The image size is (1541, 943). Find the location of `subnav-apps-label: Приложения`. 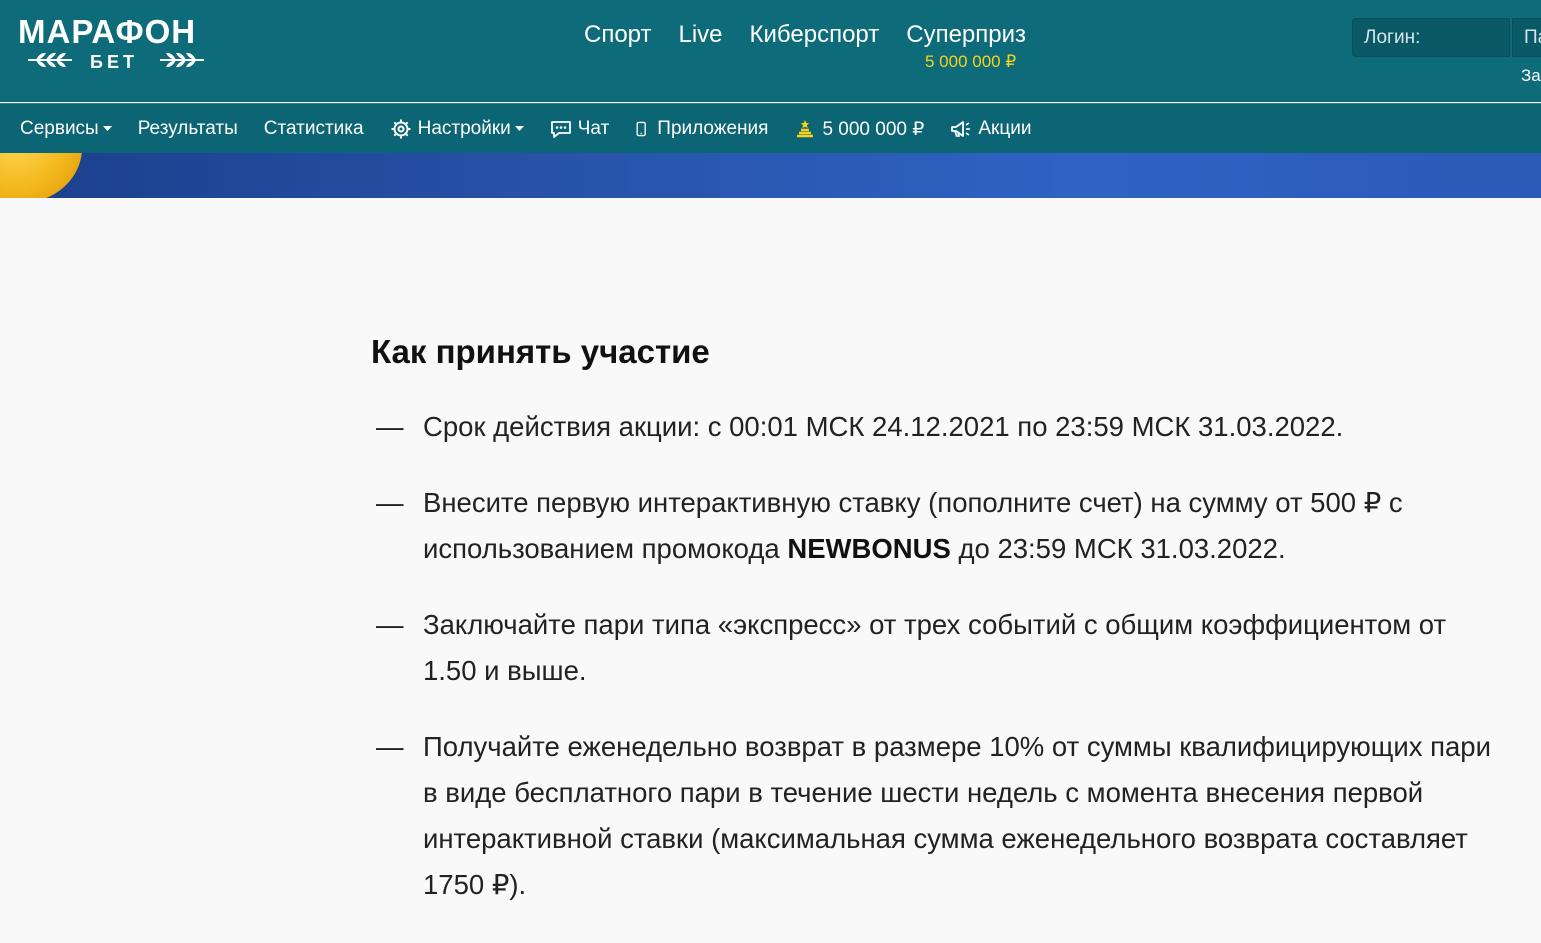

subnav-apps-label: Приложения is located at coordinates (713, 128).